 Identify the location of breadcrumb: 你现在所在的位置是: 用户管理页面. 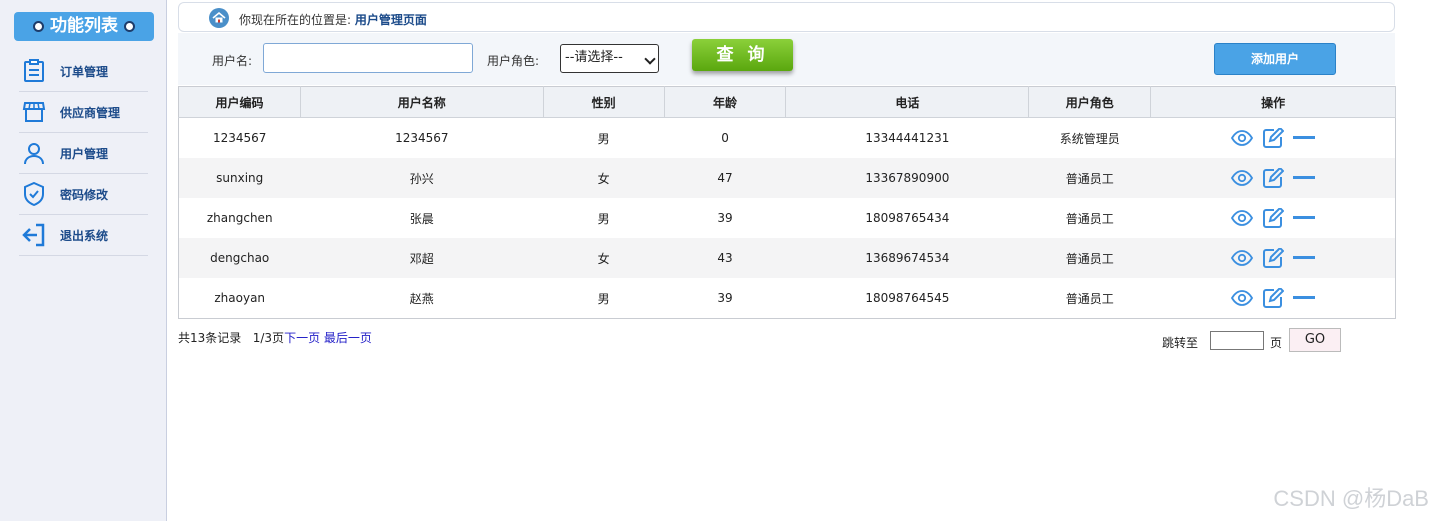
(786, 17).